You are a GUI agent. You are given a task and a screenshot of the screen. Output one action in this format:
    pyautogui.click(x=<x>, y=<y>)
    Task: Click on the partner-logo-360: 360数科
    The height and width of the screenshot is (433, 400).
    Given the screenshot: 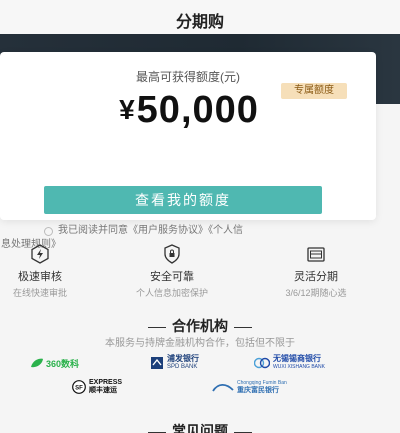 What is the action you would take?
    pyautogui.click(x=54, y=363)
    